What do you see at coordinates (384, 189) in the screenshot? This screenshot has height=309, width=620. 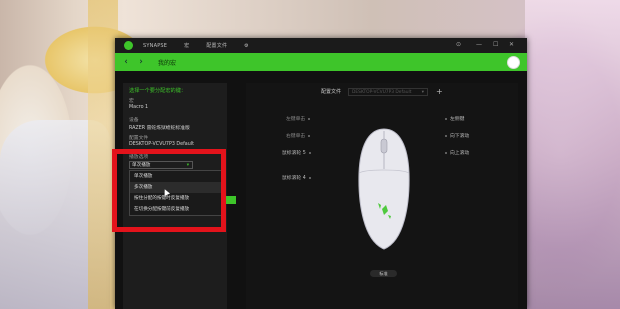 I see `mouse-image` at bounding box center [384, 189].